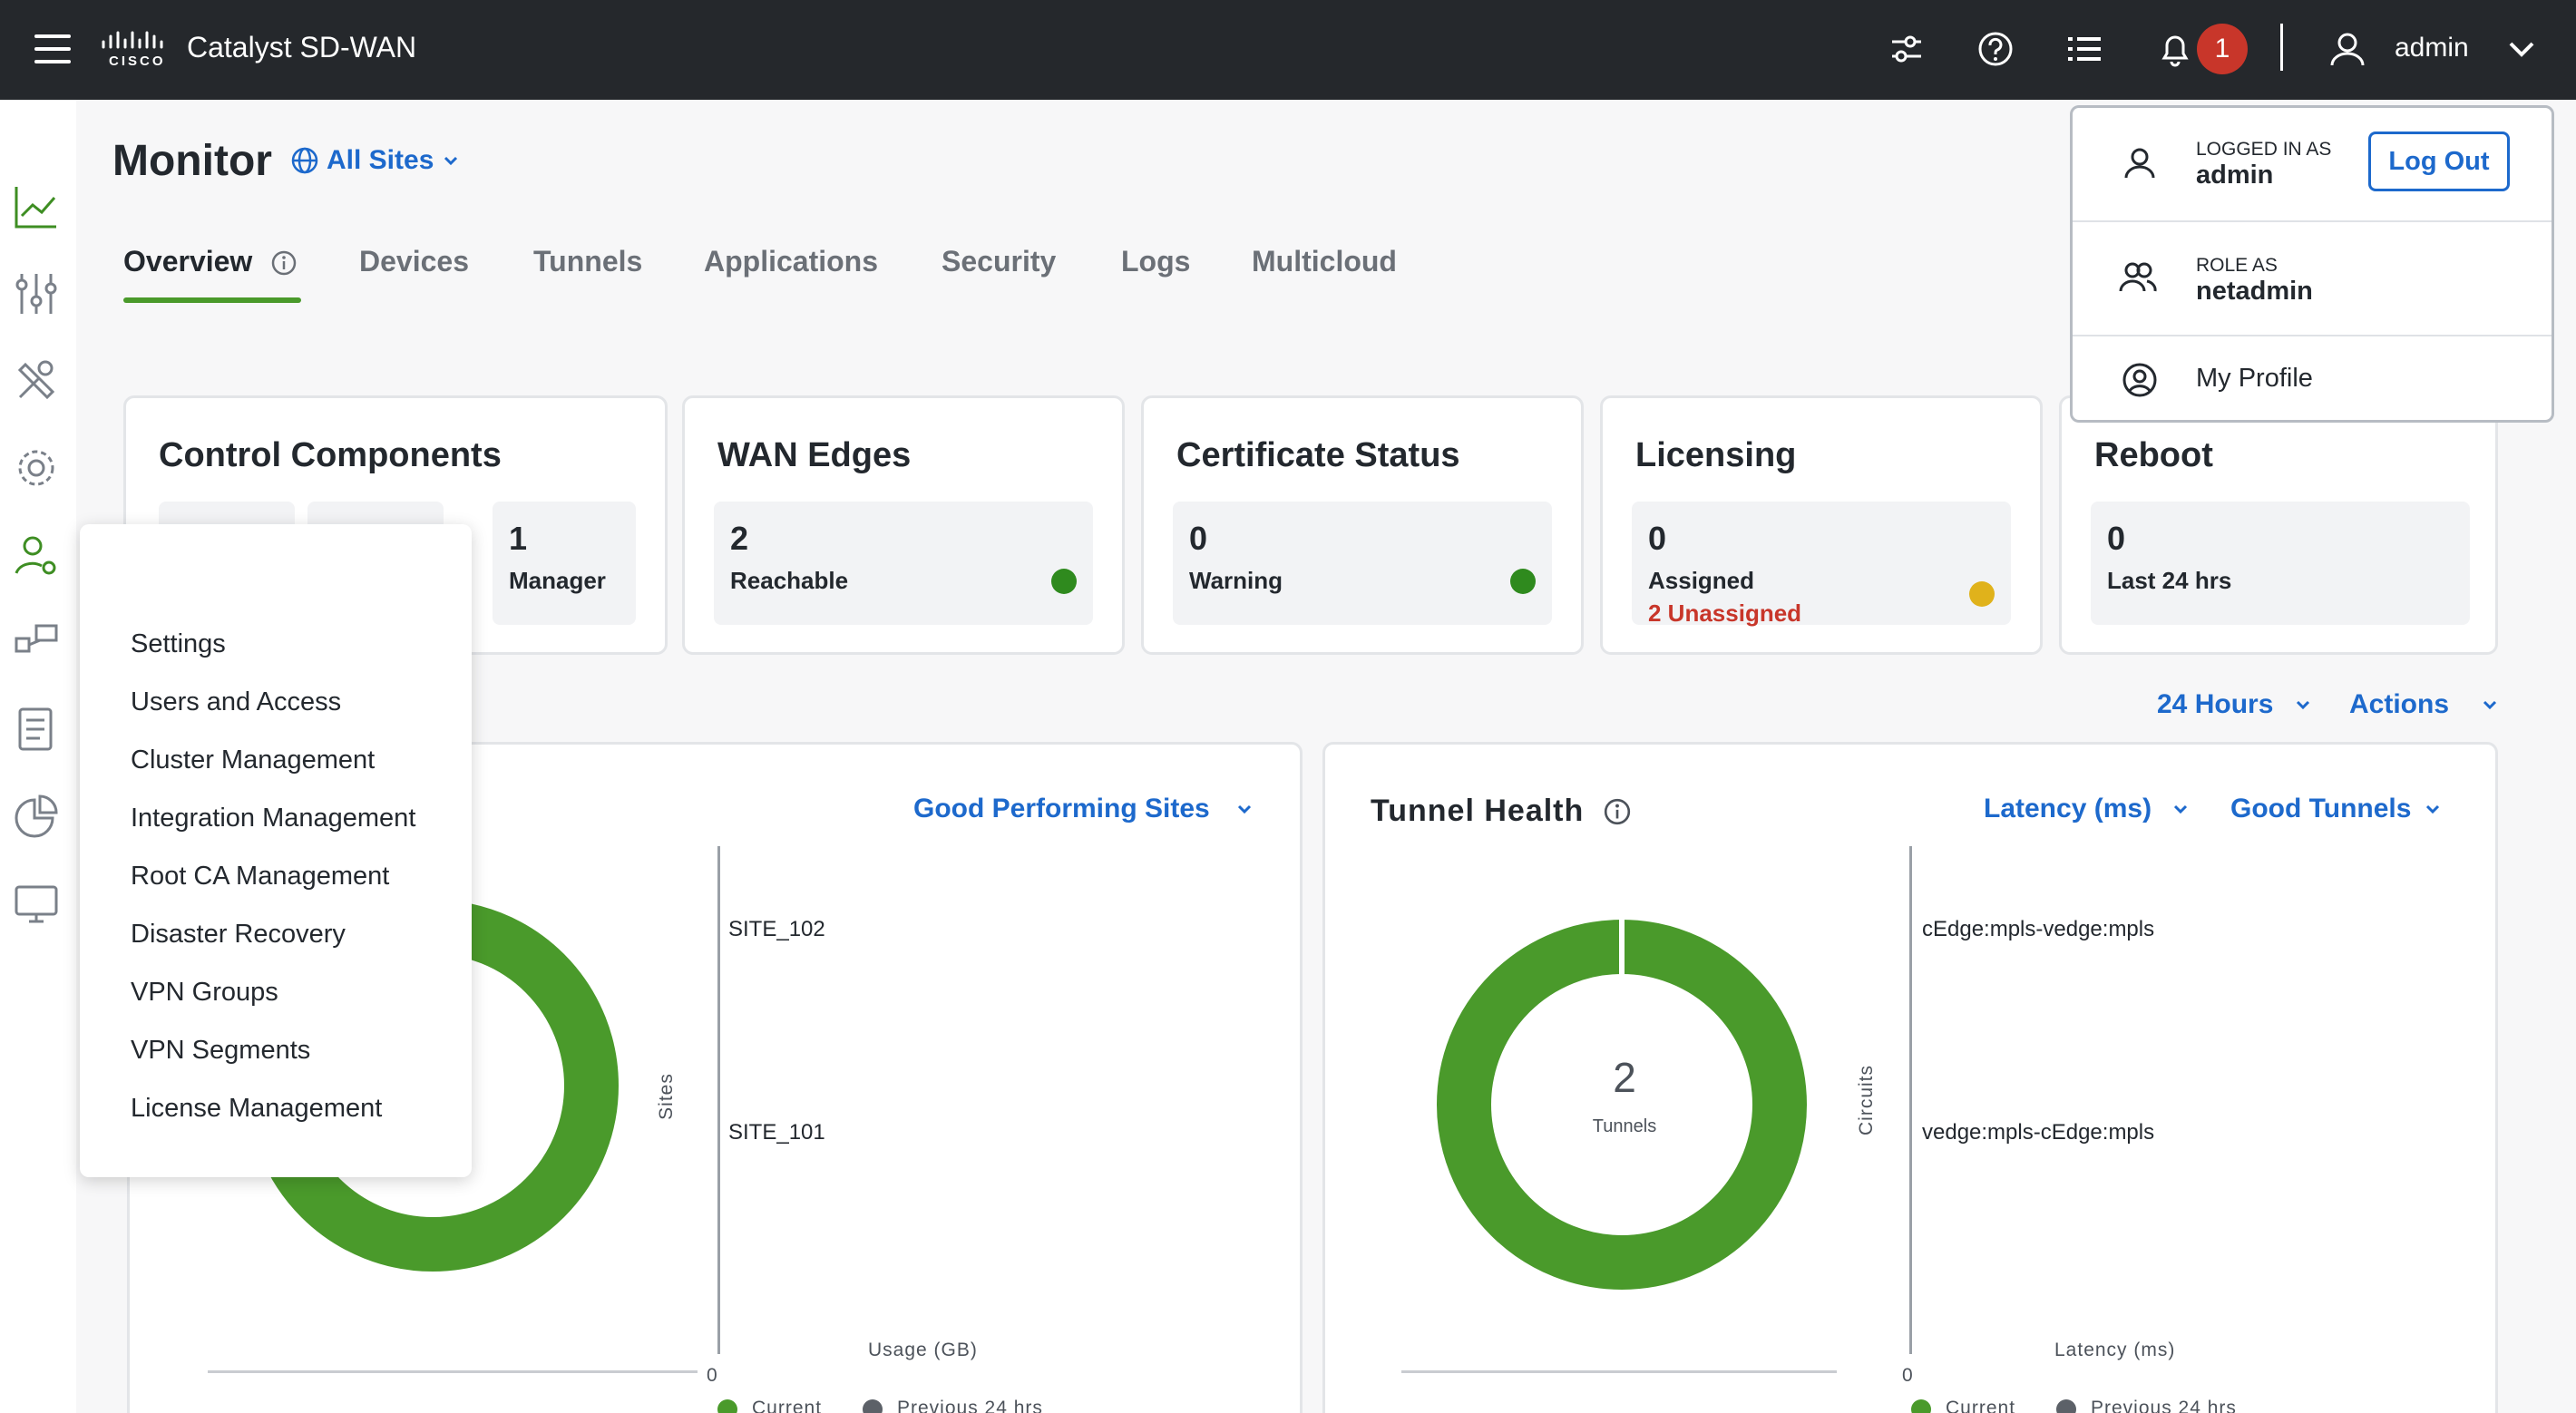  Describe the element at coordinates (2254, 291) in the screenshot. I see `role-value: netadmin` at that location.